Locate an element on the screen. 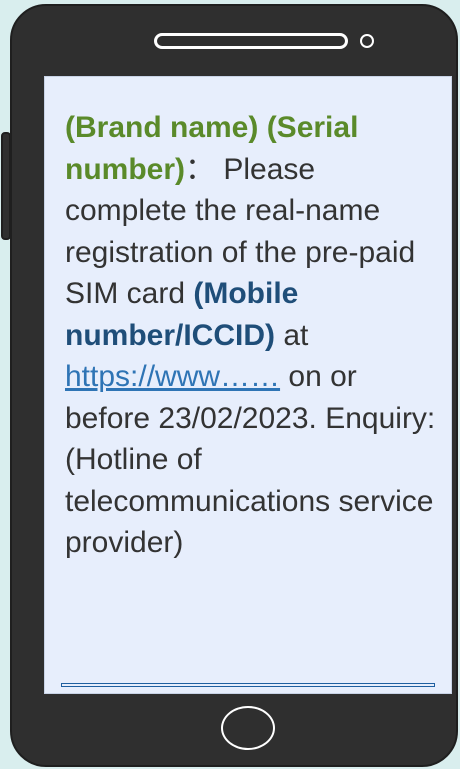 The height and width of the screenshot is (769, 460). message-at: at is located at coordinates (296, 335).